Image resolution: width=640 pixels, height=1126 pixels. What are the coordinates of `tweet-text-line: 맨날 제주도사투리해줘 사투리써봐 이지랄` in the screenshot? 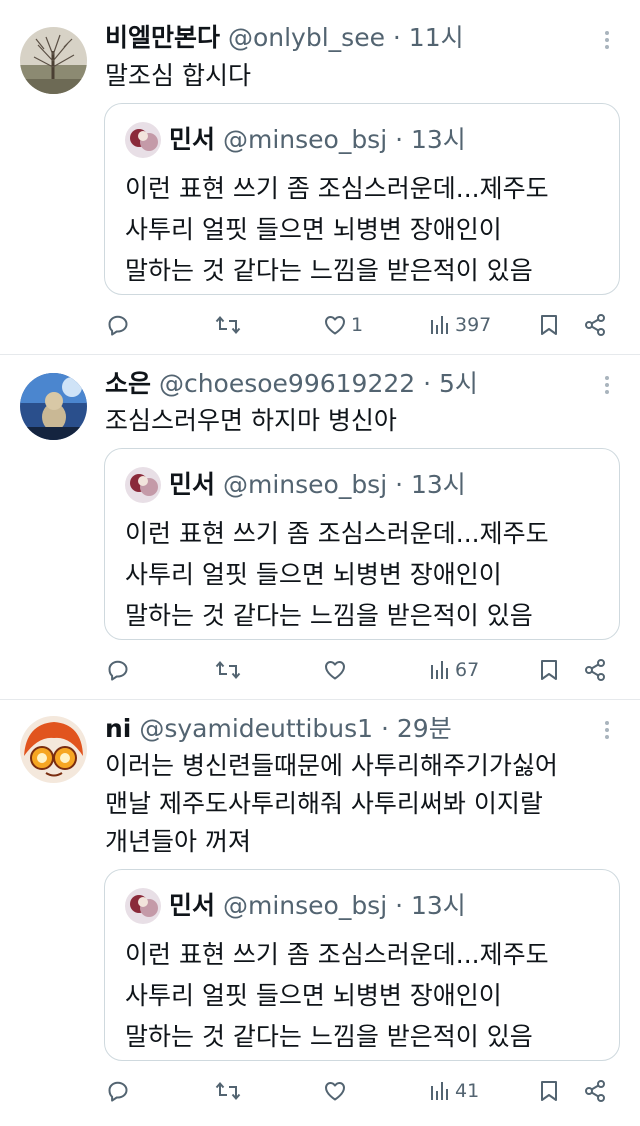 It's located at (324, 803).